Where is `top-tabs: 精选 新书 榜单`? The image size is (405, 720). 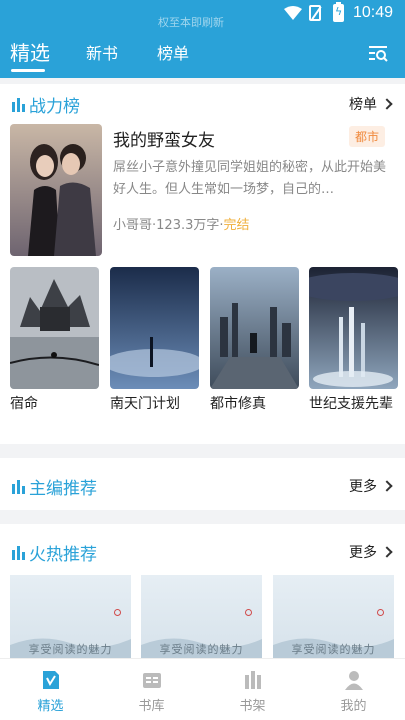
top-tabs: 精选 新书 榜单 is located at coordinates (202, 55).